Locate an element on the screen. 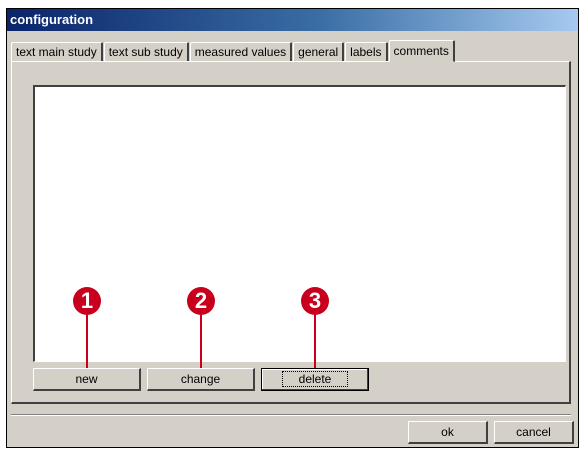 Image resolution: width=581 pixels, height=450 pixels. new-button-label: new is located at coordinates (86, 379).